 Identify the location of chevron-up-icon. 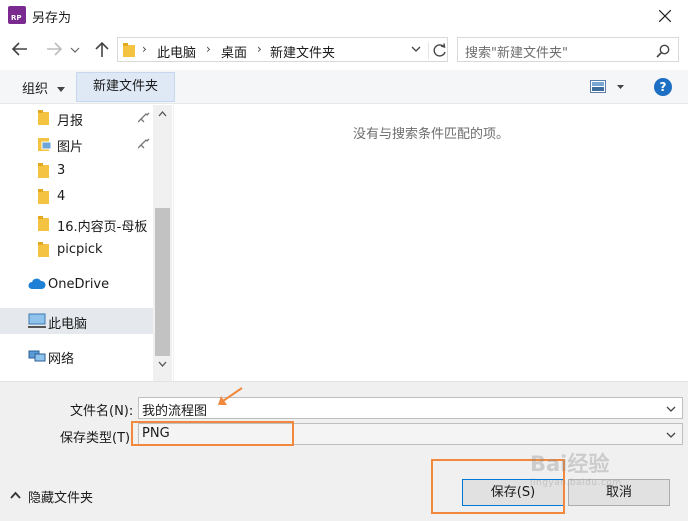
(15, 495).